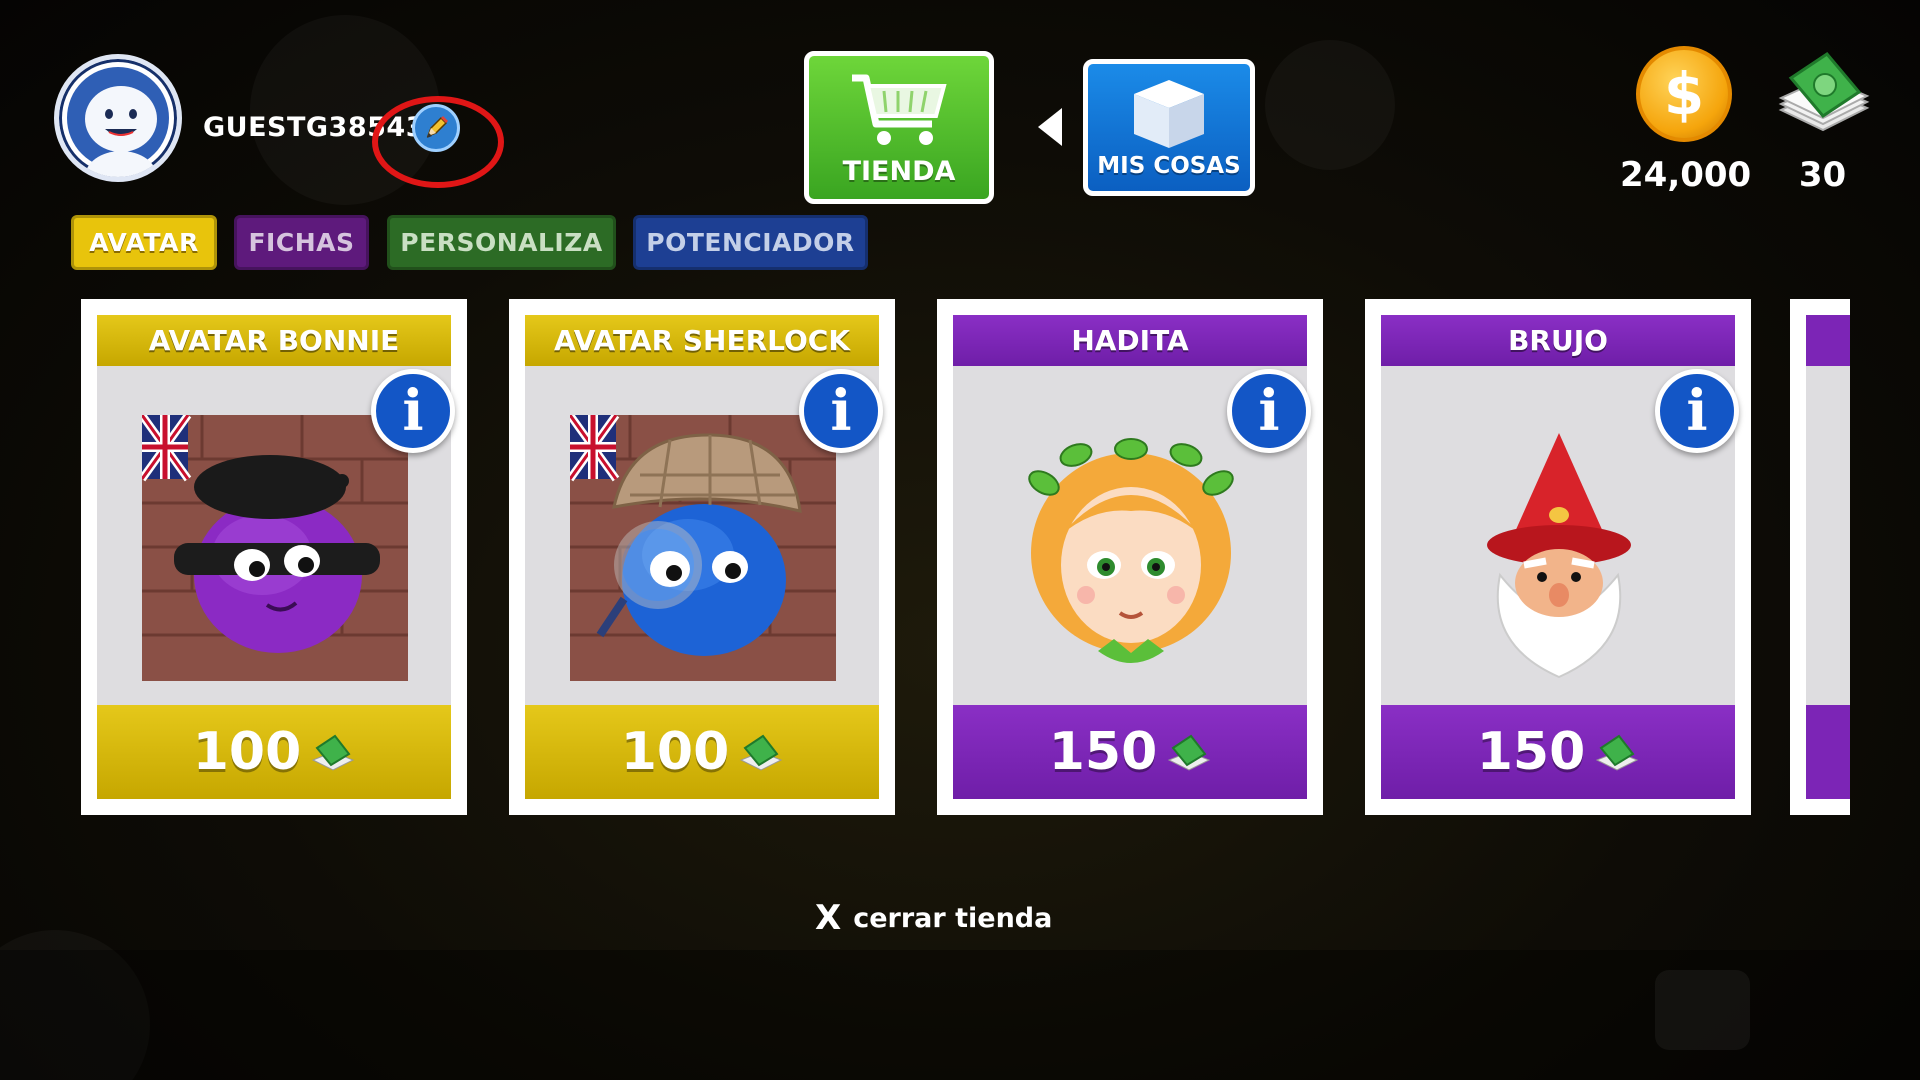  Describe the element at coordinates (1702, 1010) in the screenshot. I see `background-arrow-button` at that location.